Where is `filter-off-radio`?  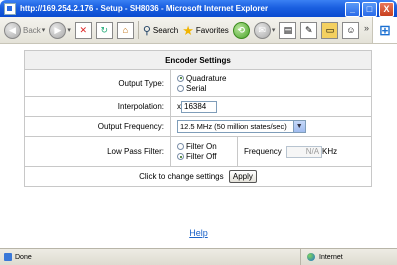 filter-off-radio is located at coordinates (180, 156).